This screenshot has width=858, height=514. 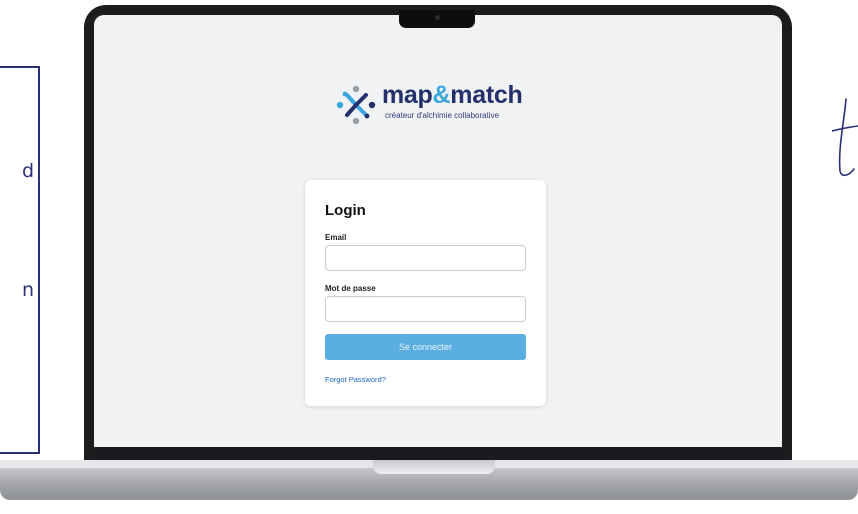 I want to click on laptop-base, so click(x=429, y=480).